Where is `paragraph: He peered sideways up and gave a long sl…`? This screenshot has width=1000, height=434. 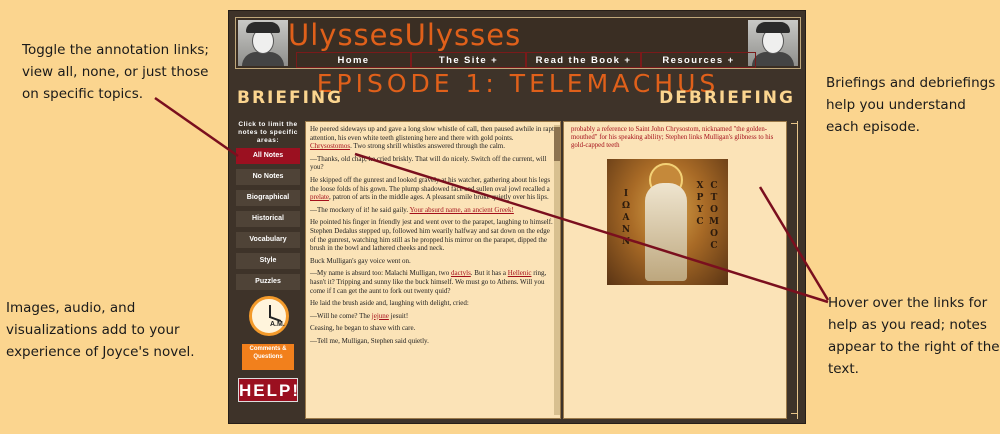
paragraph: He peered sideways up and gave a long sl… is located at coordinates (432, 138).